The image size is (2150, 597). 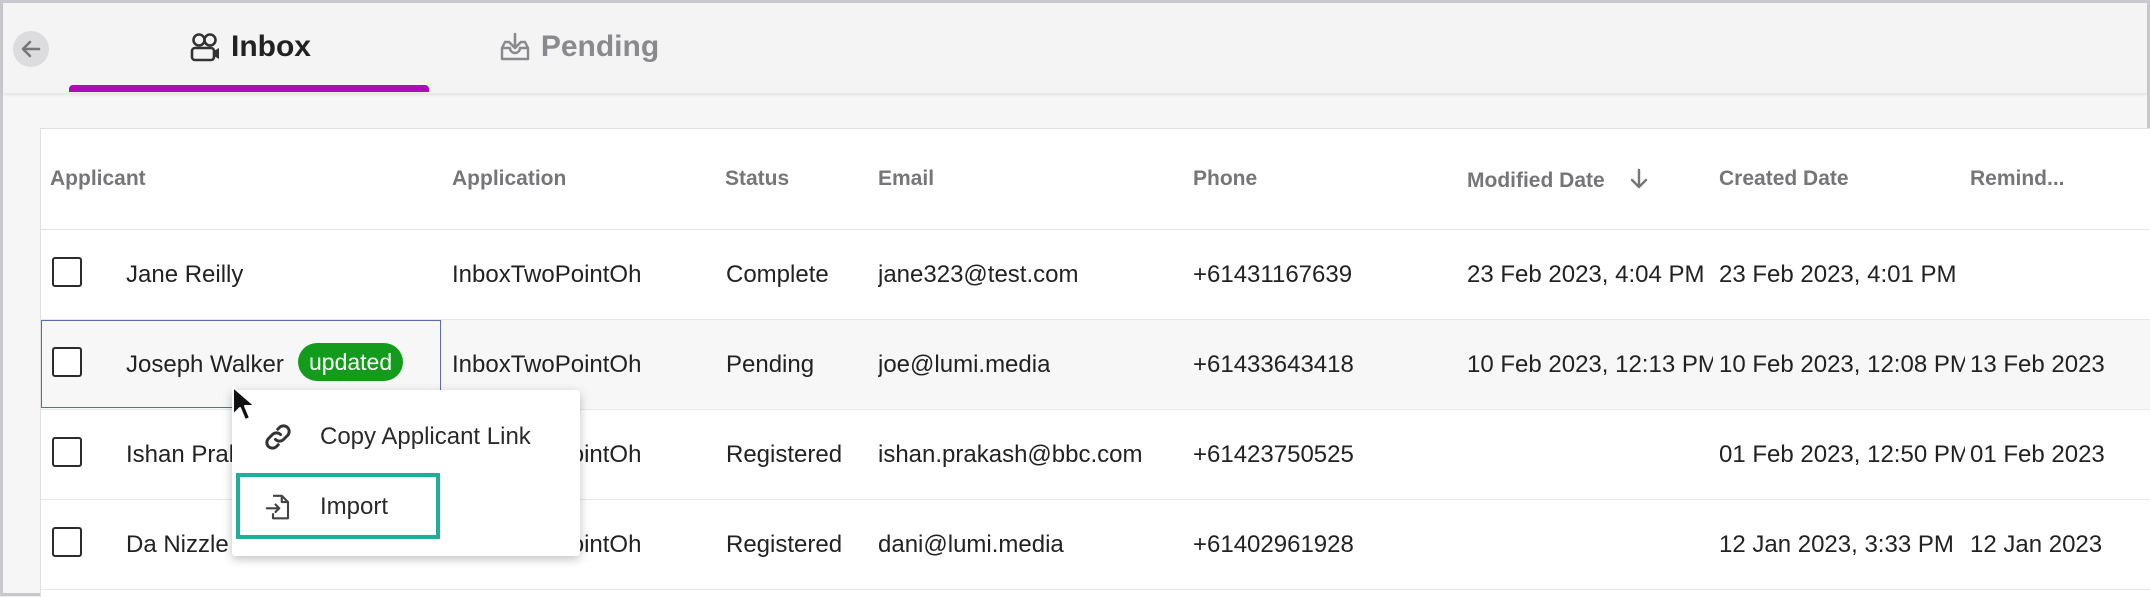 What do you see at coordinates (906, 179) in the screenshot?
I see `column-header-email: Email` at bounding box center [906, 179].